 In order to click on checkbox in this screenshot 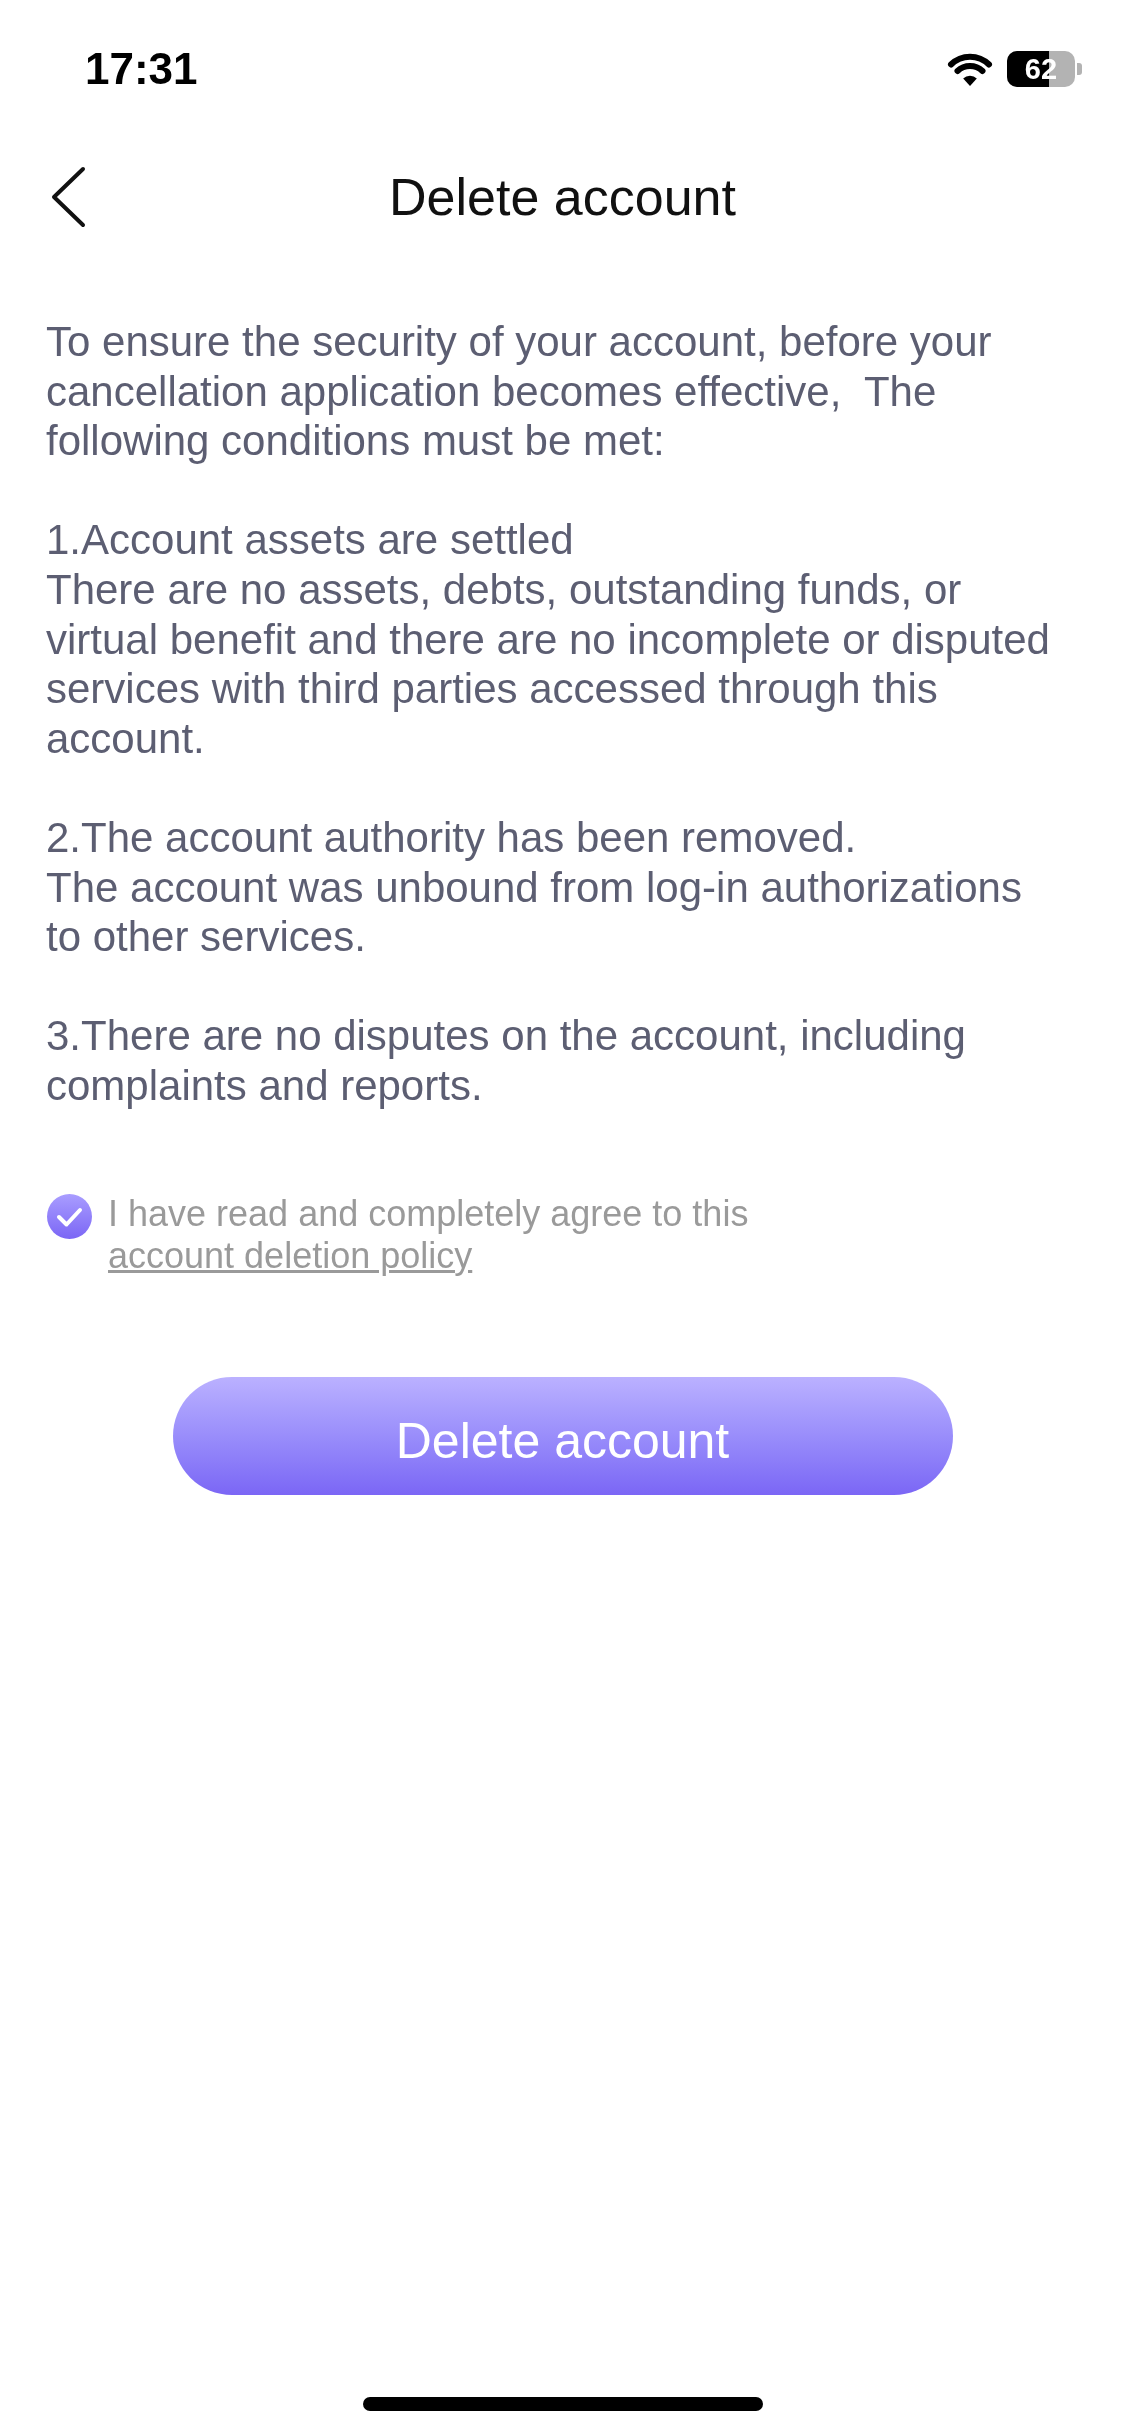, I will do `click(69, 1216)`.